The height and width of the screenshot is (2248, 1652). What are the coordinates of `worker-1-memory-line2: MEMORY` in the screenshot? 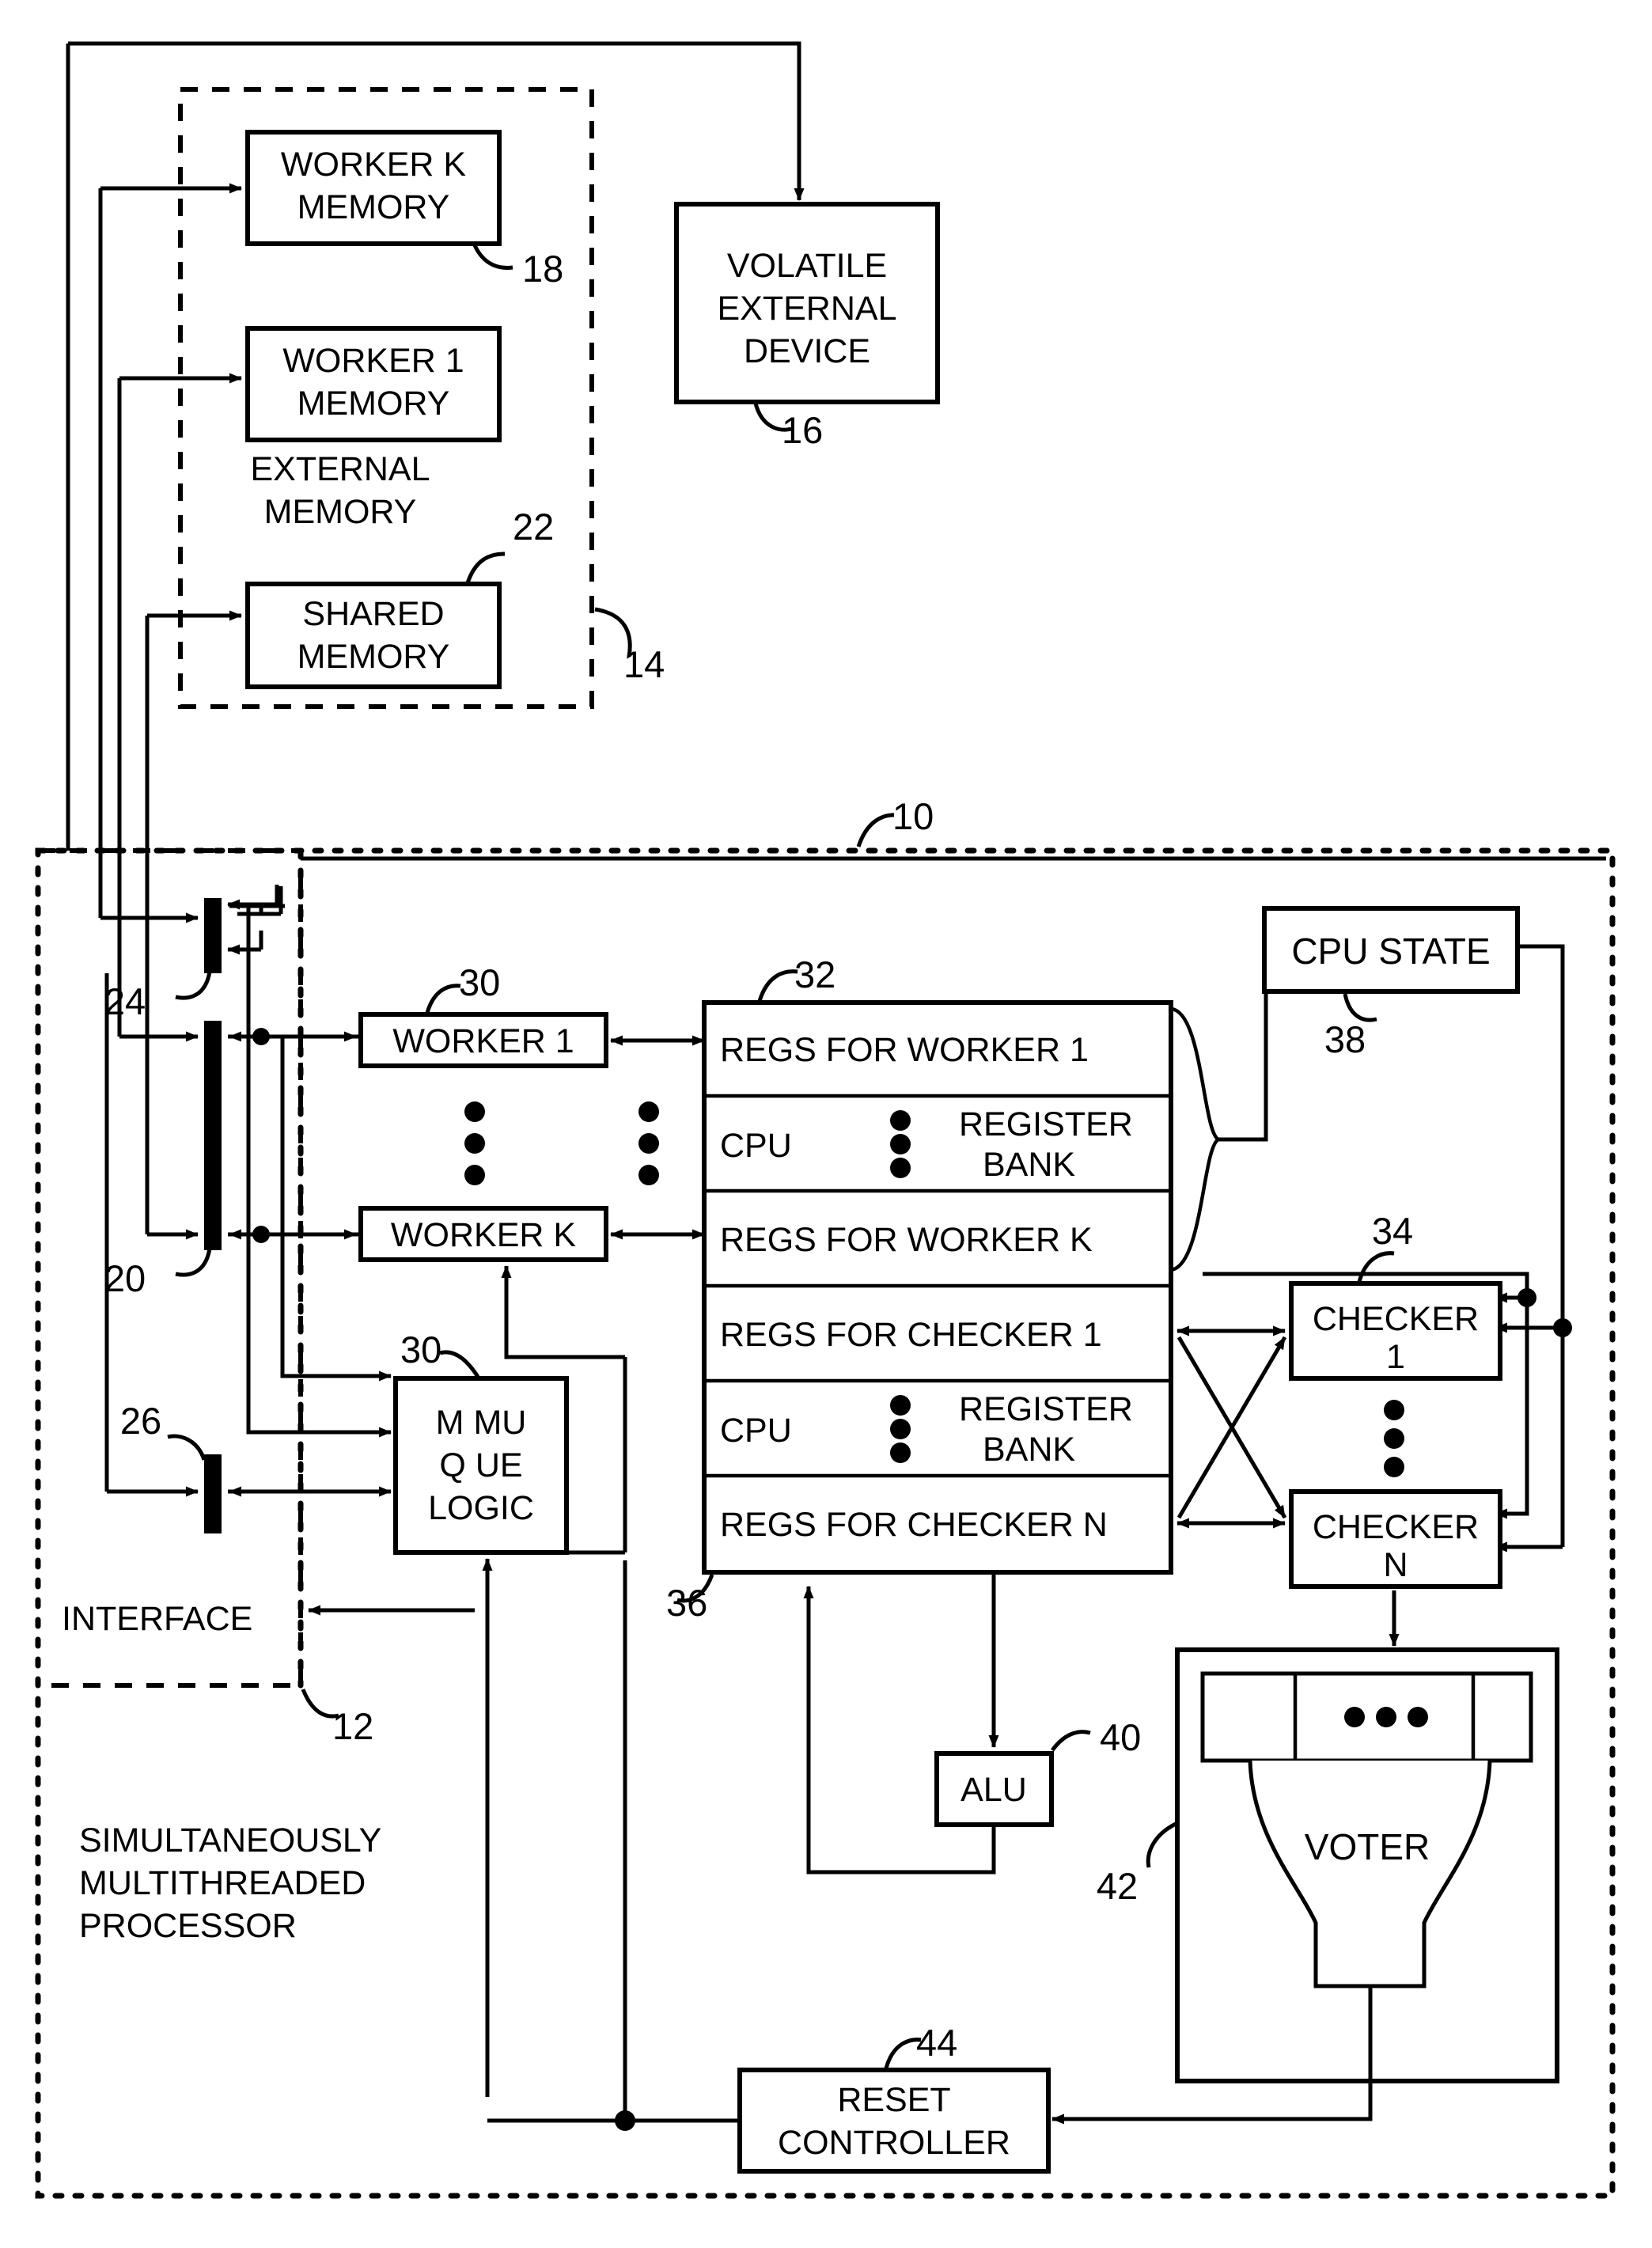 It's located at (374, 404).